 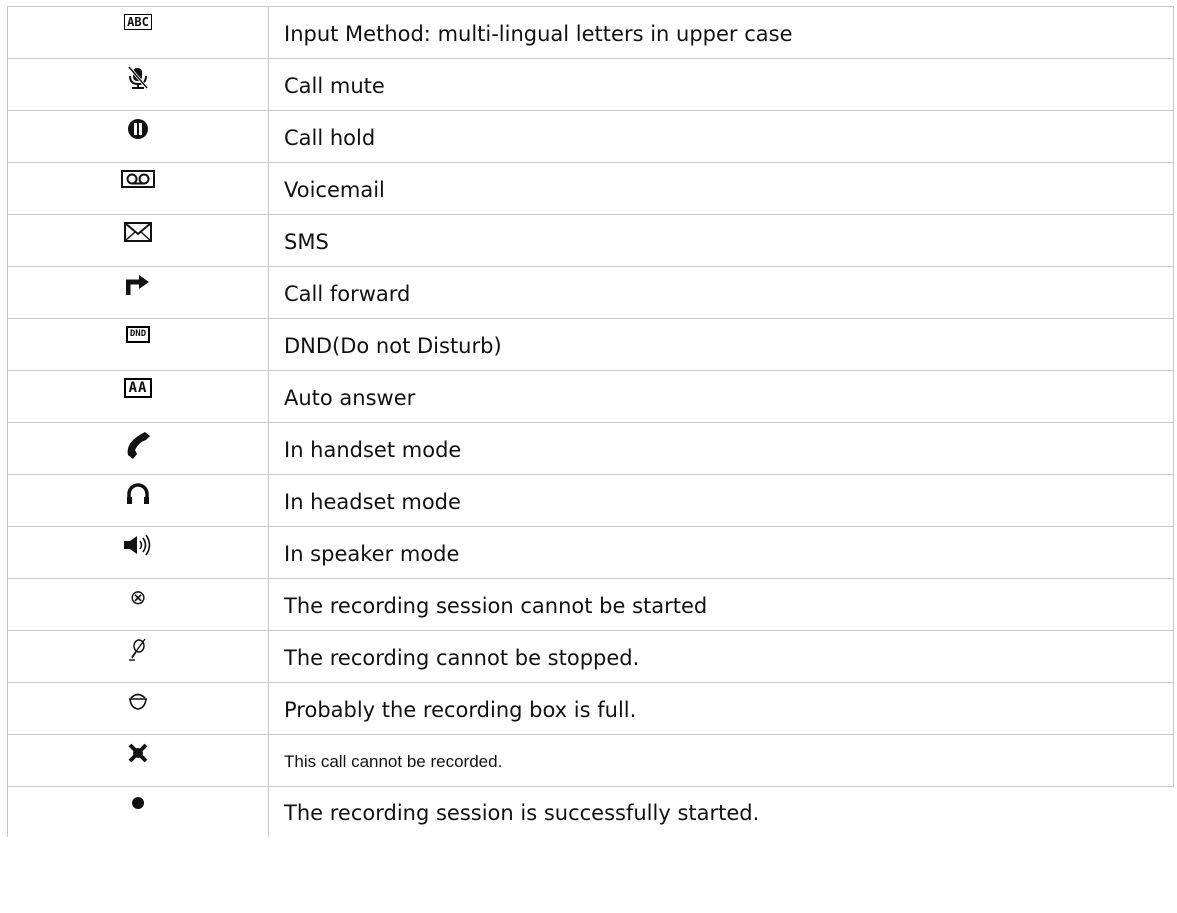 What do you see at coordinates (138, 285) in the screenshot?
I see `forward-arrow-icon` at bounding box center [138, 285].